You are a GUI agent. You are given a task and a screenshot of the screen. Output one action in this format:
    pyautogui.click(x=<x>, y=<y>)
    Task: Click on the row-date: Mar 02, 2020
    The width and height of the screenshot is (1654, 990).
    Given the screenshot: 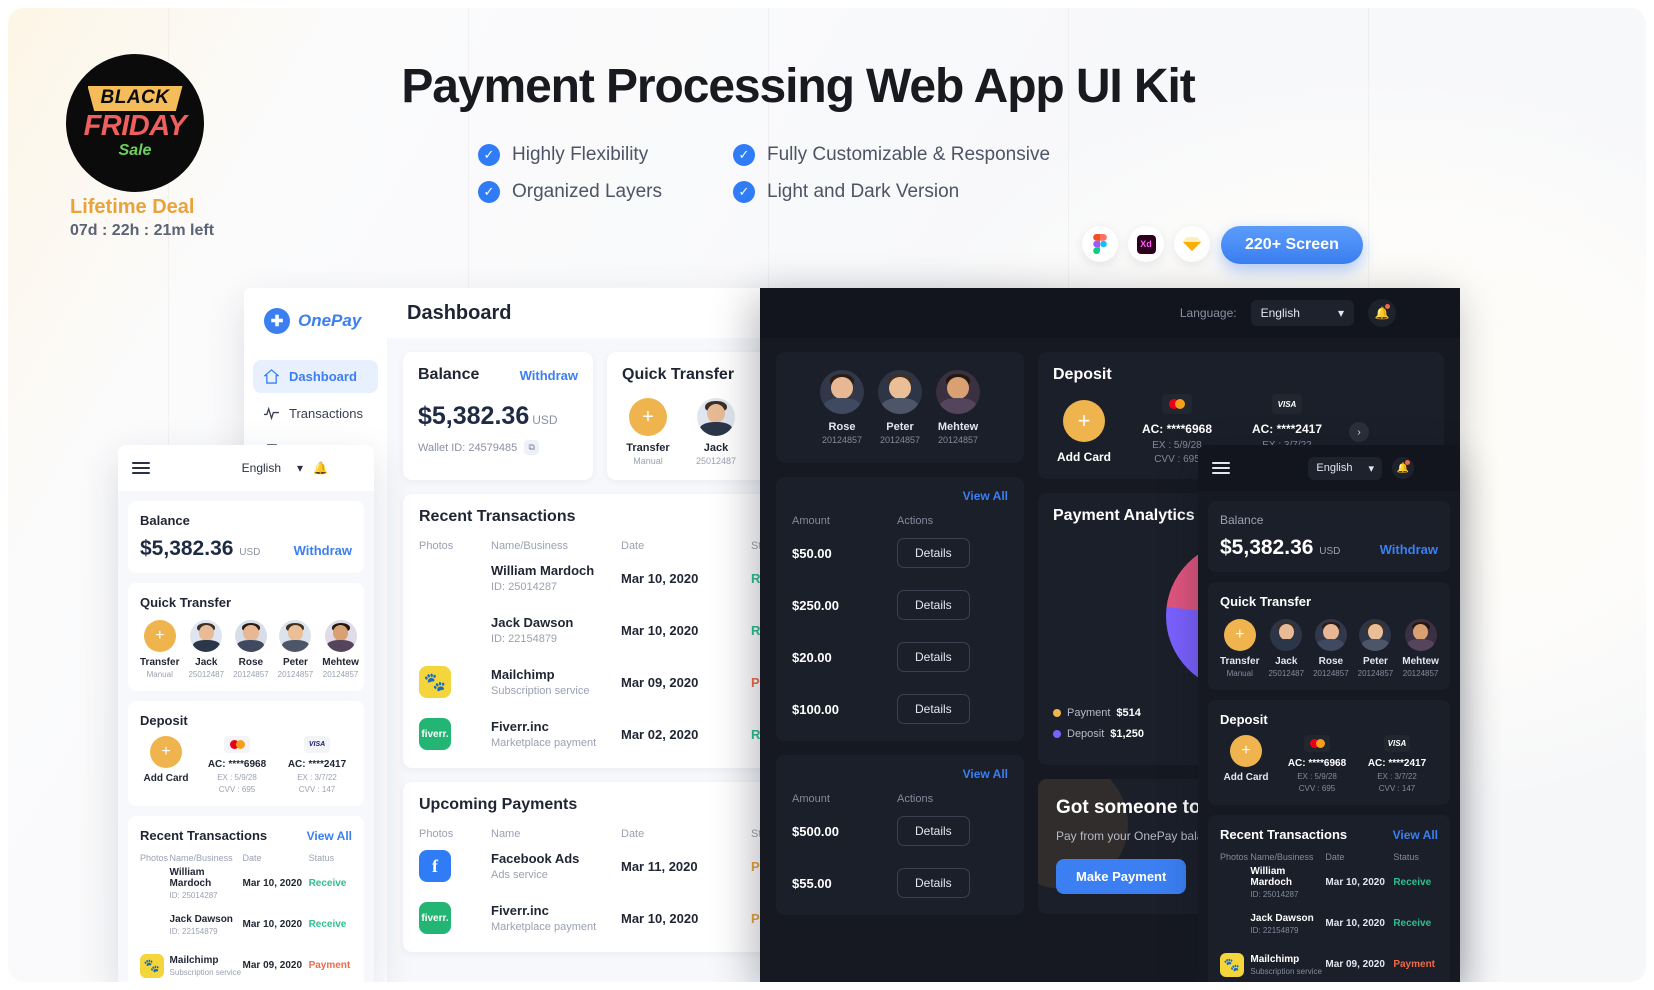 What is the action you would take?
    pyautogui.click(x=660, y=734)
    